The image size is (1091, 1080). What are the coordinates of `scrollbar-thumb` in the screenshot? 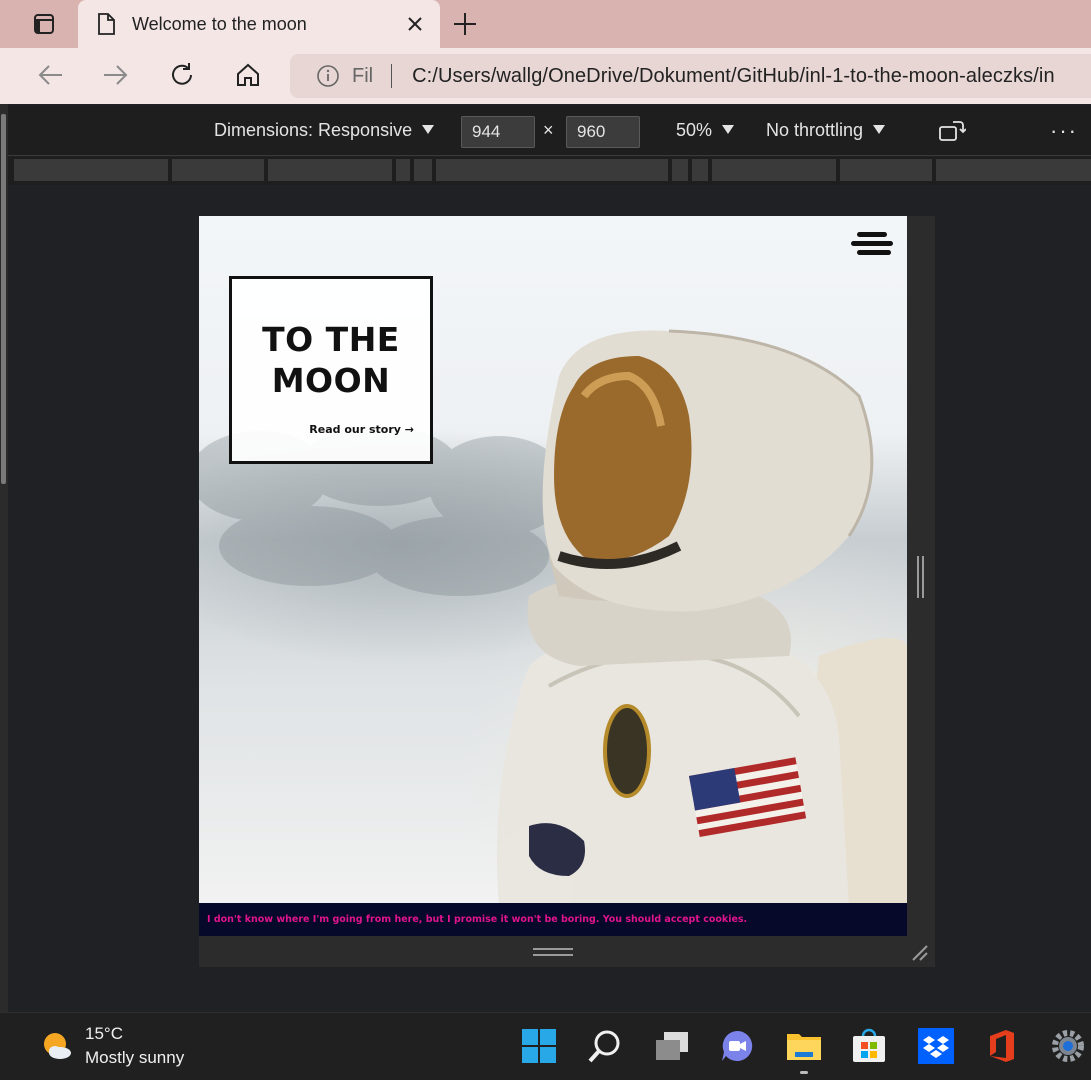 It's located at (3, 299).